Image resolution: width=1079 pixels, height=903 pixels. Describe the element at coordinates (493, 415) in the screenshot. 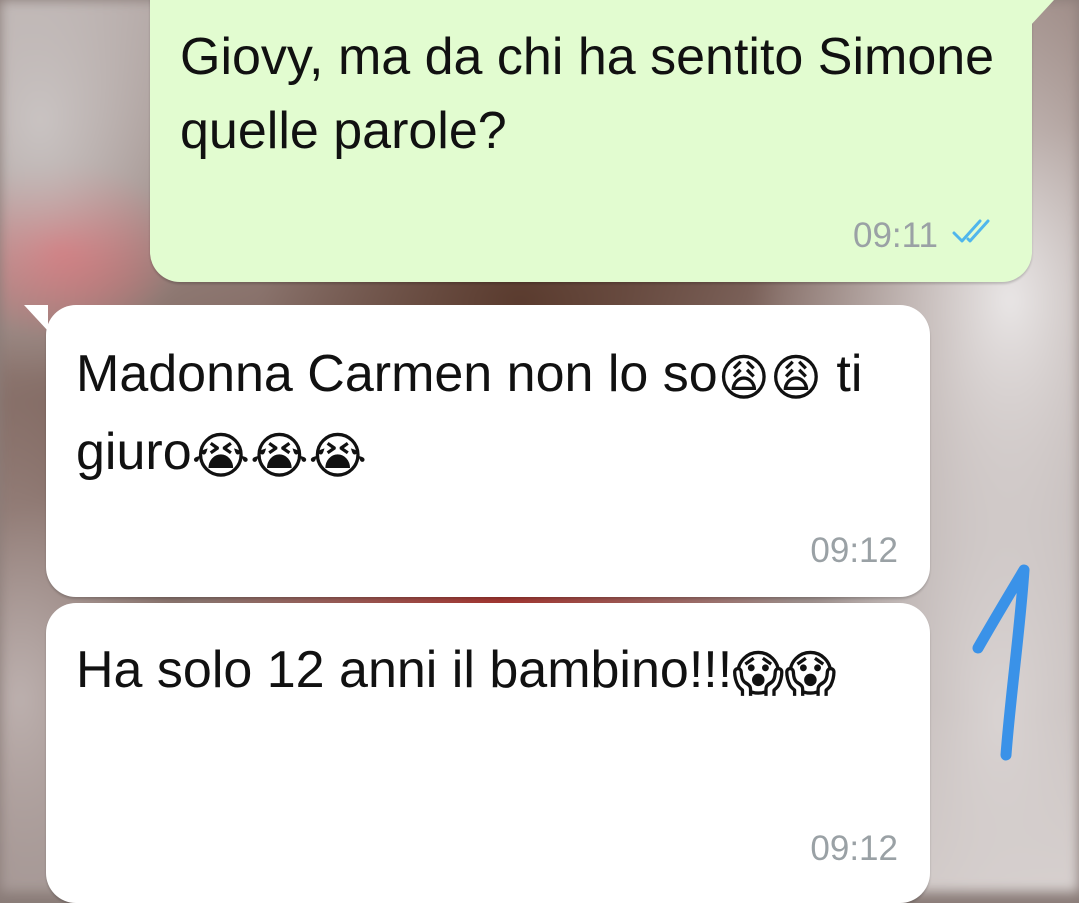

I see `message-text: Madonna Carmen non lo so😩😩 ti giuro😭😭😭` at that location.